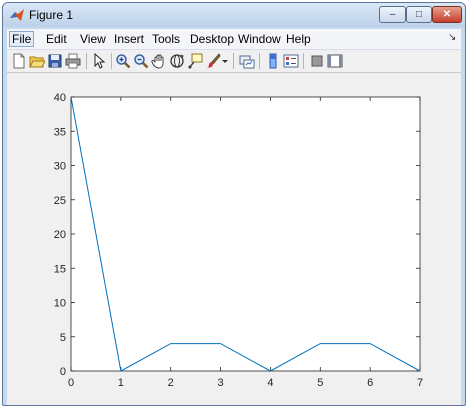  What do you see at coordinates (234, 15) in the screenshot?
I see `title-bar: Figure 1 – □ ✕` at bounding box center [234, 15].